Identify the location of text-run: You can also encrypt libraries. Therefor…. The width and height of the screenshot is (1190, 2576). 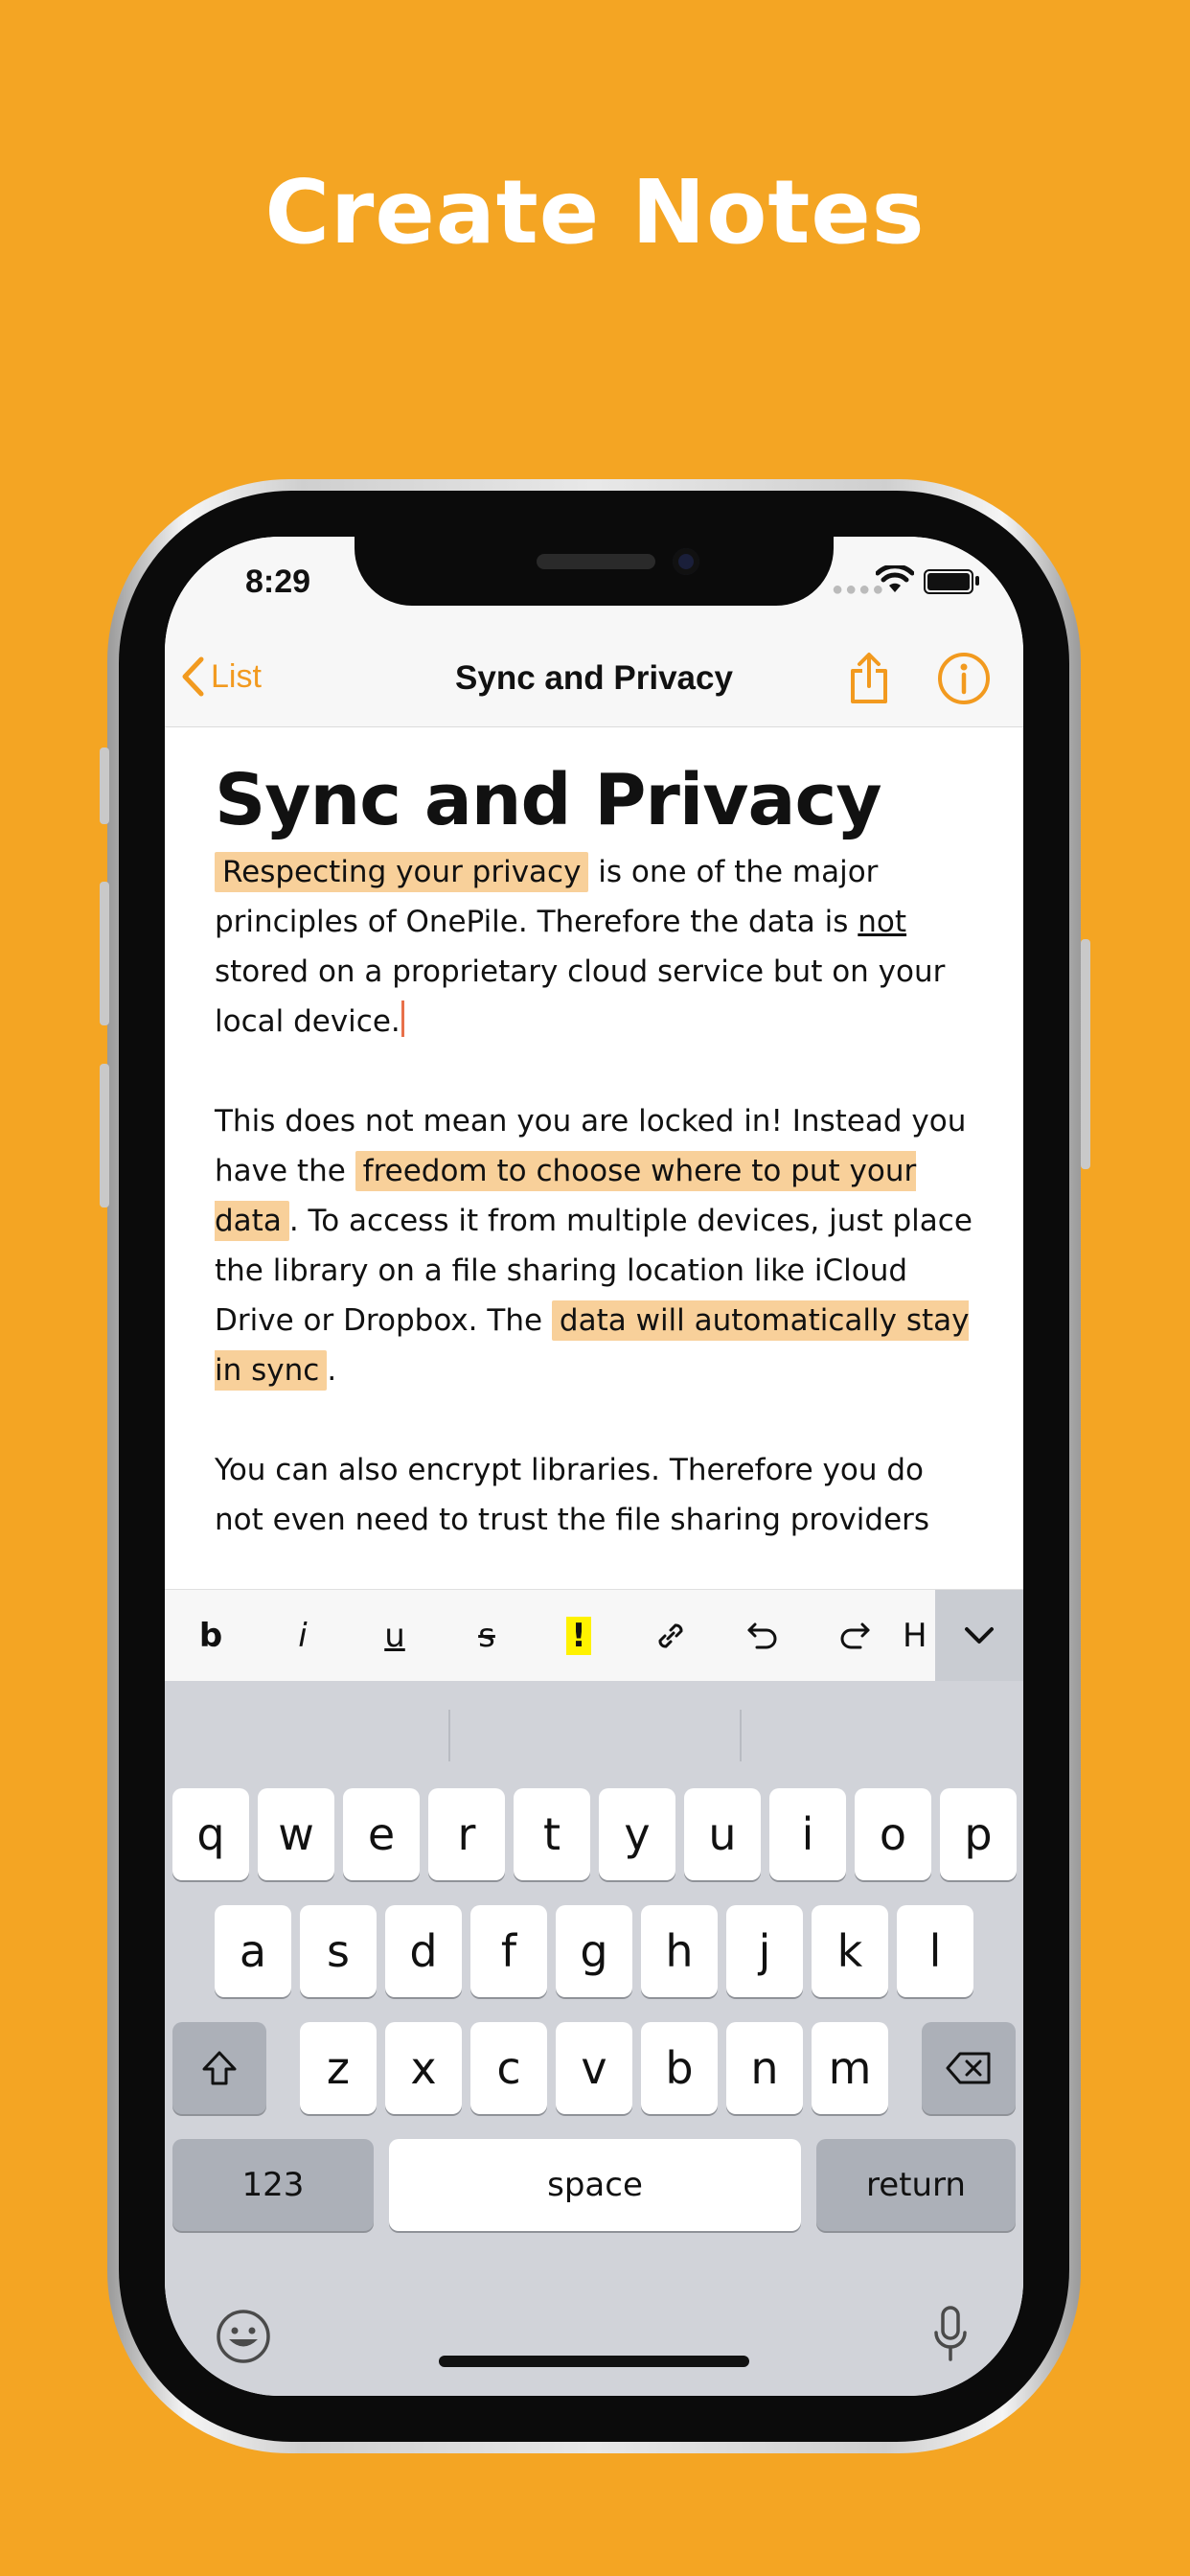
(572, 1495).